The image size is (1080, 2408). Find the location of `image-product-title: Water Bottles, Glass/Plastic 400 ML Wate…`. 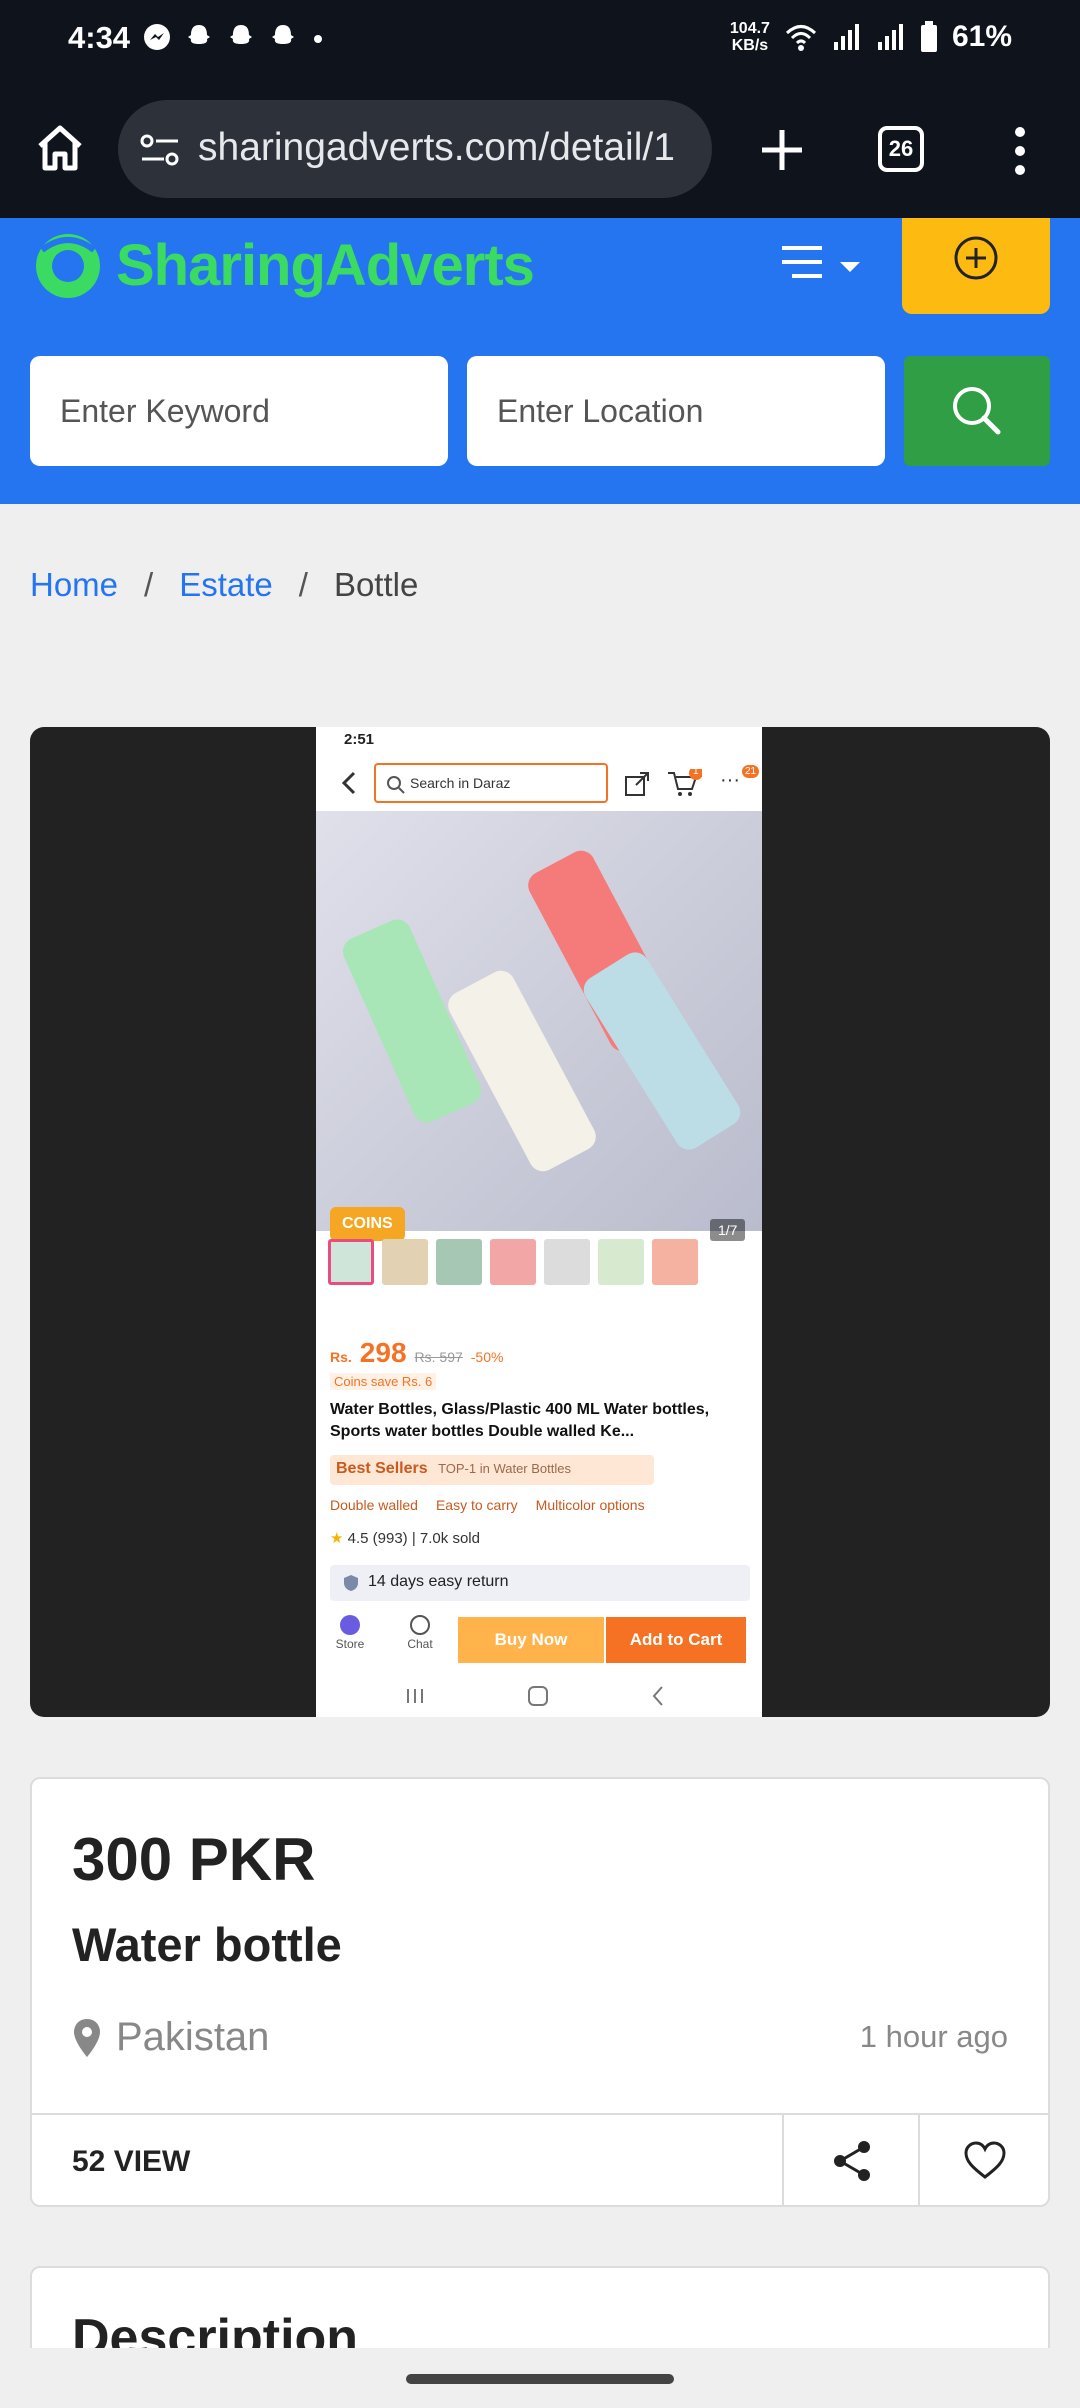

image-product-title: Water Bottles, Glass/Plastic 400 ML Wate… is located at coordinates (520, 1420).